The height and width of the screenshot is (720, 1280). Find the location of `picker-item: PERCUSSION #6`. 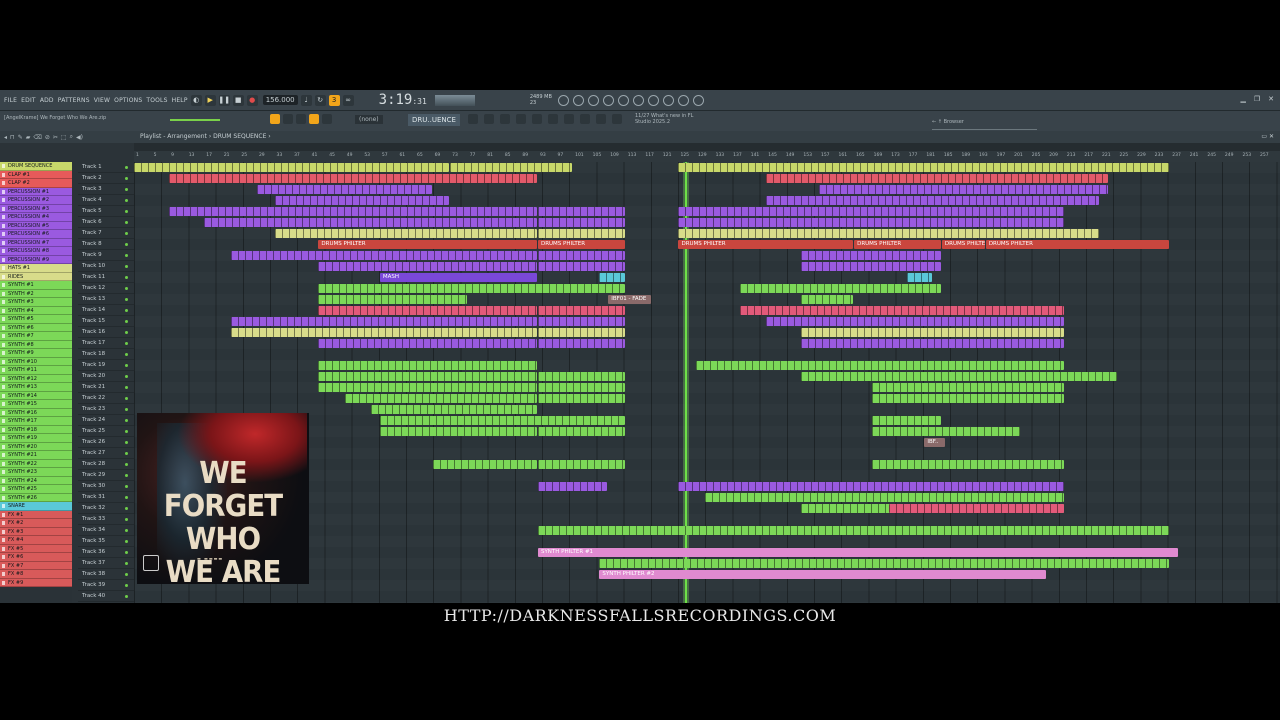

picker-item: PERCUSSION #6 is located at coordinates (36, 234).